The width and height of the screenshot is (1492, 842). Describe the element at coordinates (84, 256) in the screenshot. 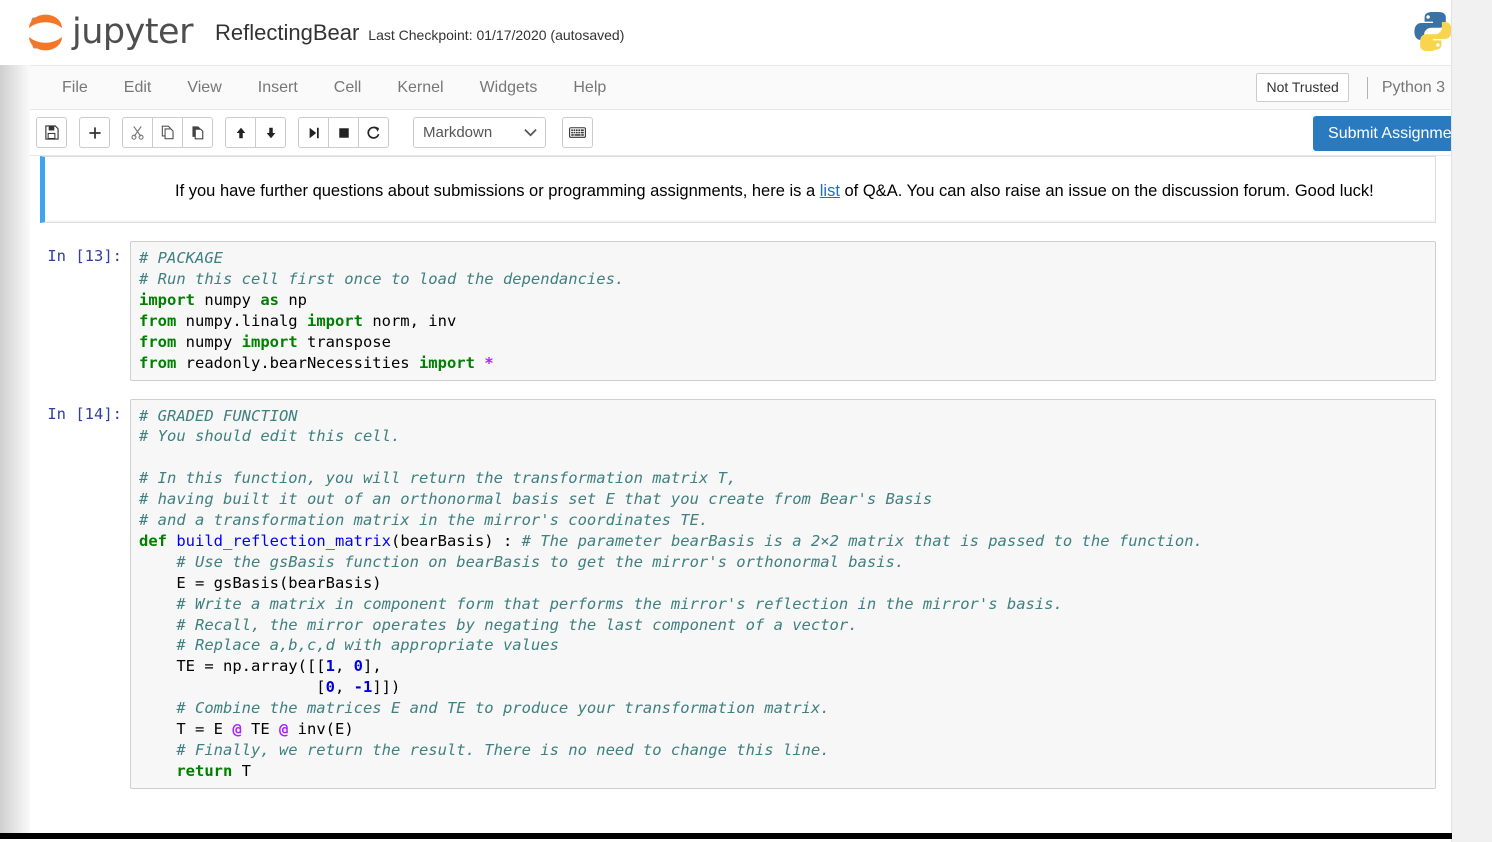

I see `cell-execution-prompt: In [13]:` at that location.